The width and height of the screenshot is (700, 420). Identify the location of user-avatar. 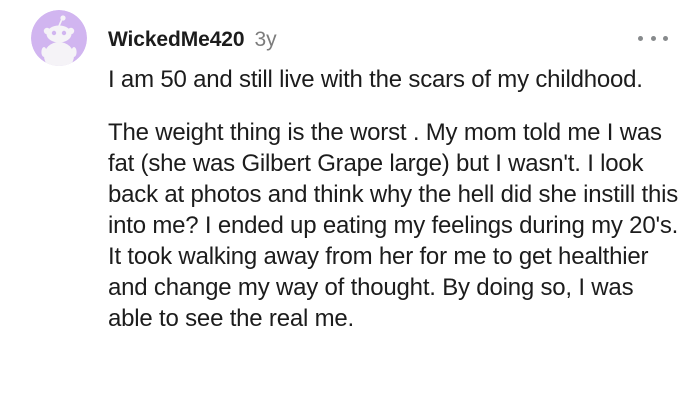
(59, 38).